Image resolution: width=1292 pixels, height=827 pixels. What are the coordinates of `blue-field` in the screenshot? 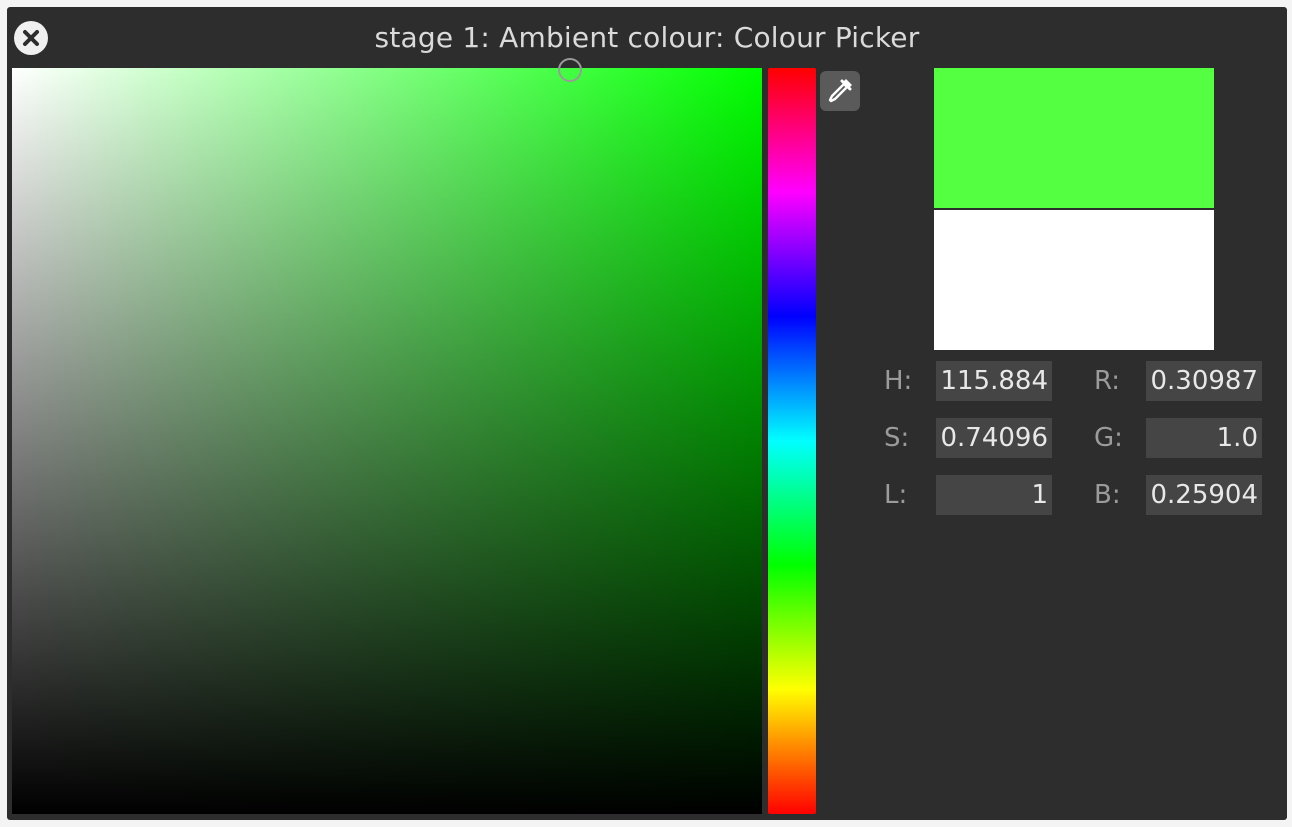 It's located at (1204, 495).